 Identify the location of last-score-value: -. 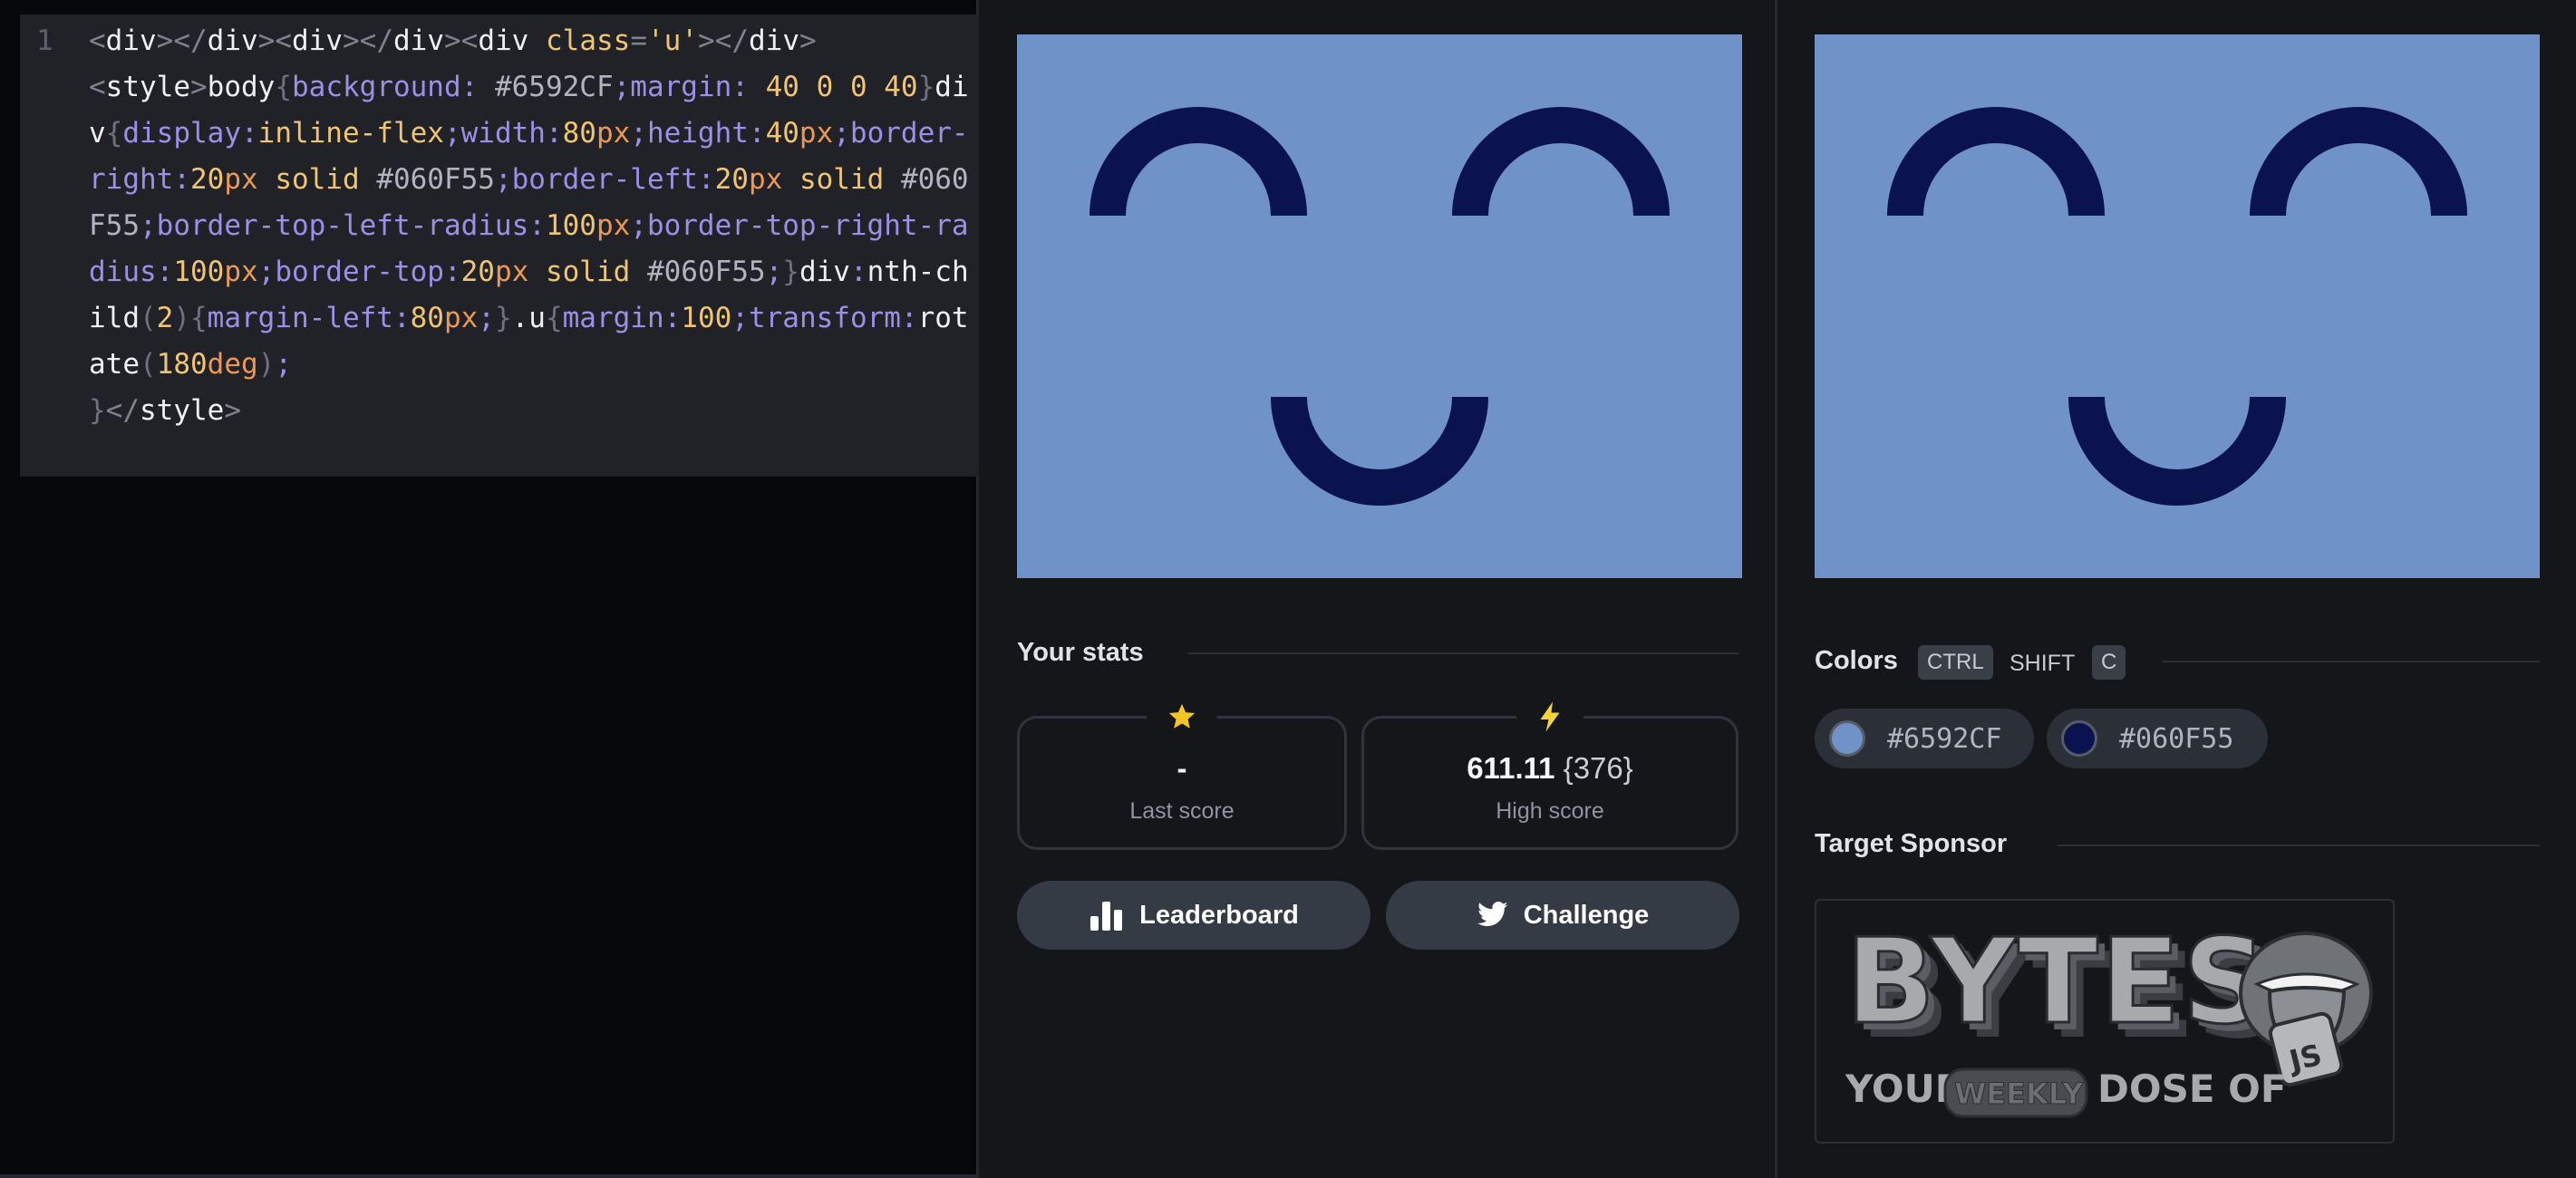
(1182, 768).